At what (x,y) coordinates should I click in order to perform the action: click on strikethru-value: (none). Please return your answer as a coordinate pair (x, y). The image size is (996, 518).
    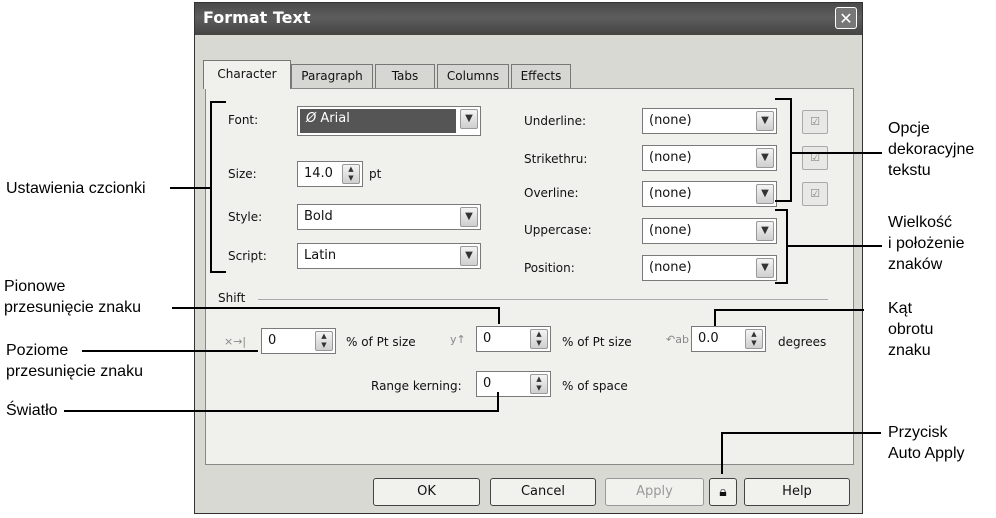
    Looking at the image, I should click on (670, 157).